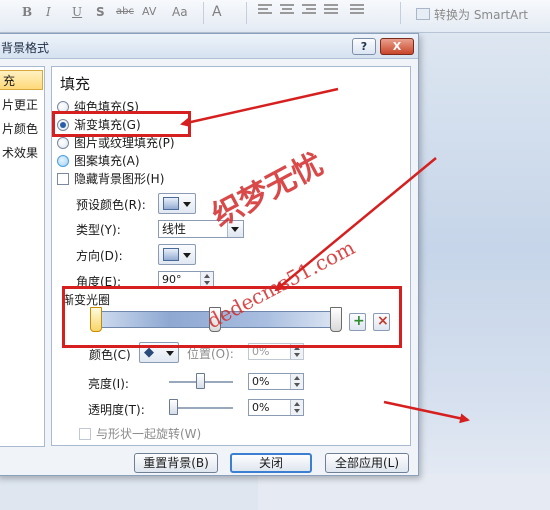 The image size is (550, 510). Describe the element at coordinates (121, 124) in the screenshot. I see `highlight-box-gradient-fill` at that location.